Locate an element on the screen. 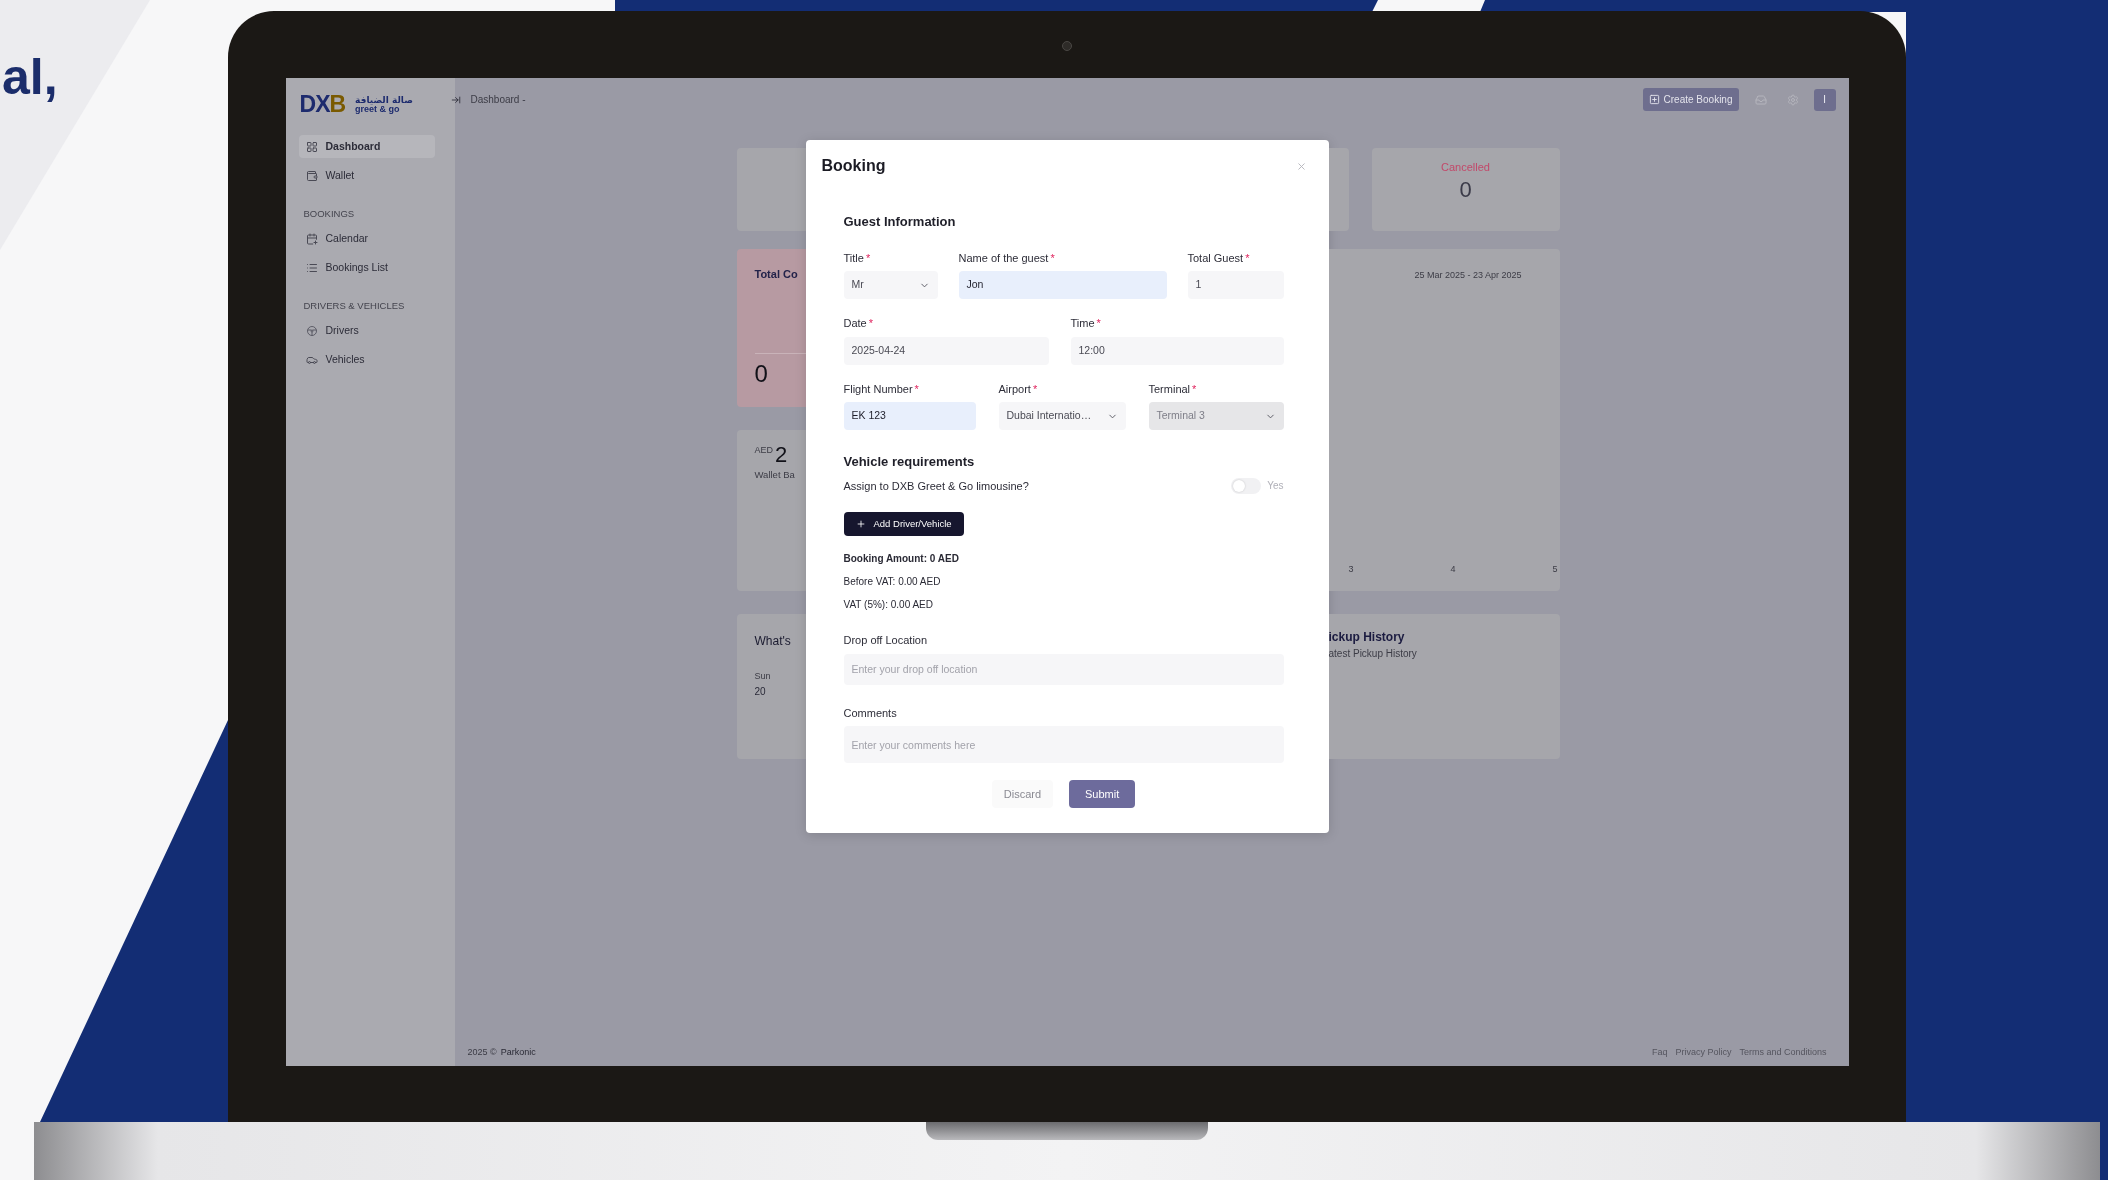 This screenshot has height=1180, width=2108. field-label: Total Guest * is located at coordinates (1219, 258).